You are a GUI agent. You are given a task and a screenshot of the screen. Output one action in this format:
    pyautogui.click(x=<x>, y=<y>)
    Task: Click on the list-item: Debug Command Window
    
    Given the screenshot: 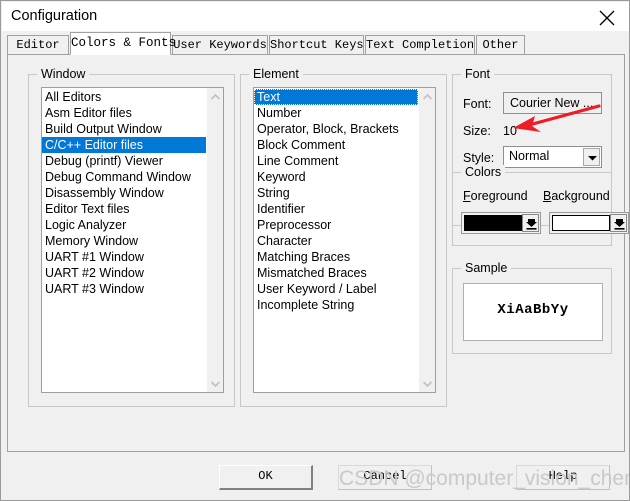 What is the action you would take?
    pyautogui.click(x=124, y=177)
    